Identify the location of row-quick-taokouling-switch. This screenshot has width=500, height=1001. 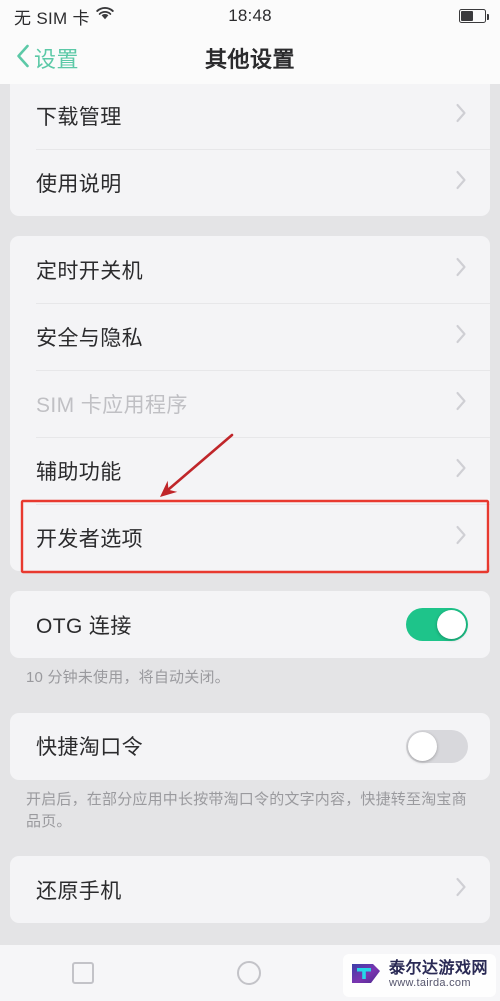
(437, 746).